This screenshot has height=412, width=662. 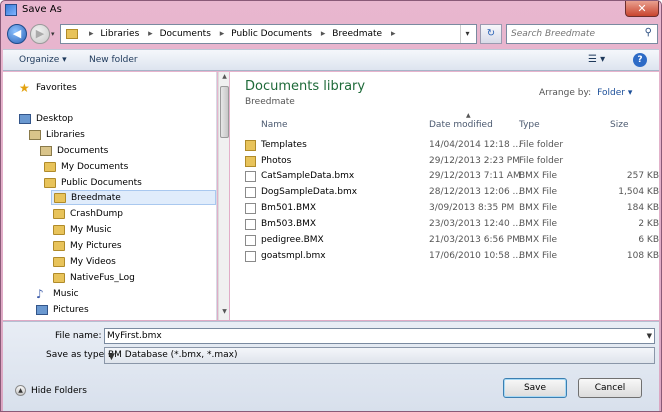 What do you see at coordinates (461, 125) in the screenshot?
I see `column-date-modified: Date modified` at bounding box center [461, 125].